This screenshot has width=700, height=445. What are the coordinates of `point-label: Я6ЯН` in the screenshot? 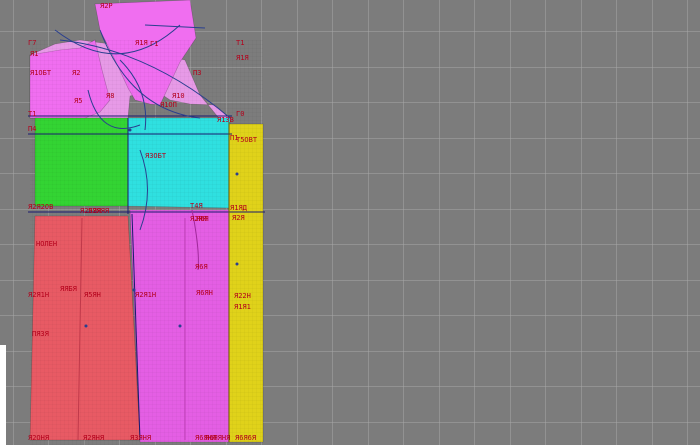 It's located at (204, 293).